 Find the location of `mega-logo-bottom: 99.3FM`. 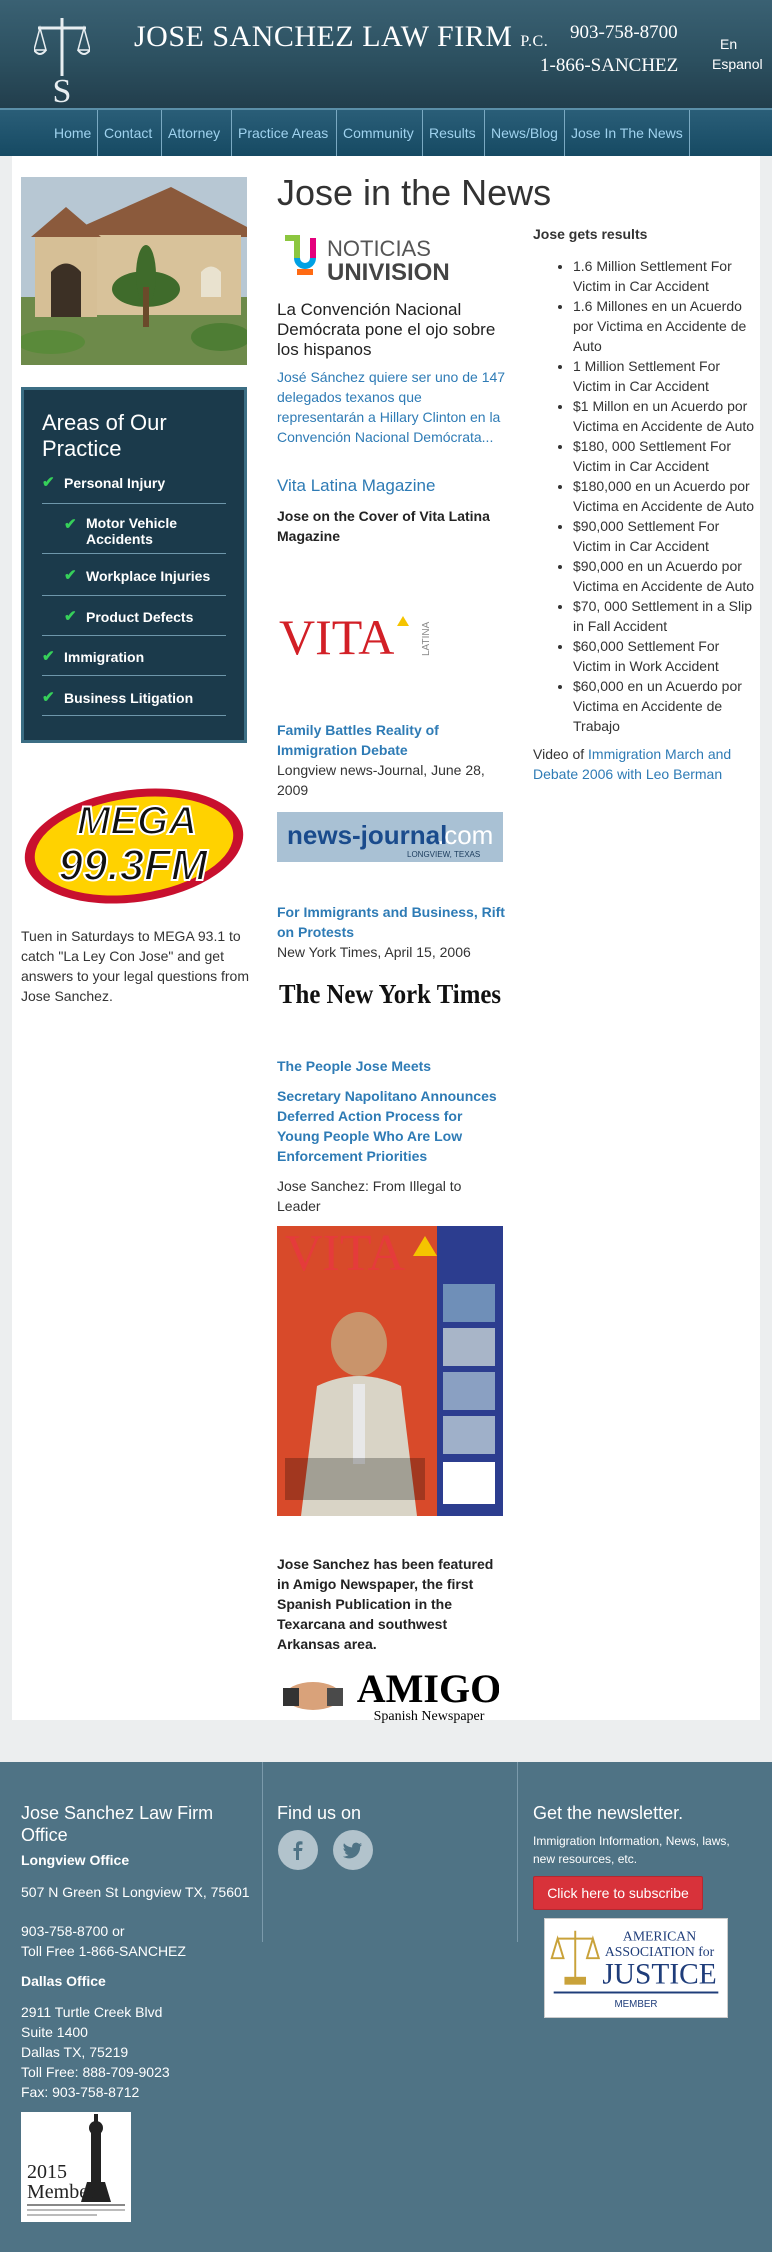

mega-logo-bottom: 99.3FM is located at coordinates (133, 865).